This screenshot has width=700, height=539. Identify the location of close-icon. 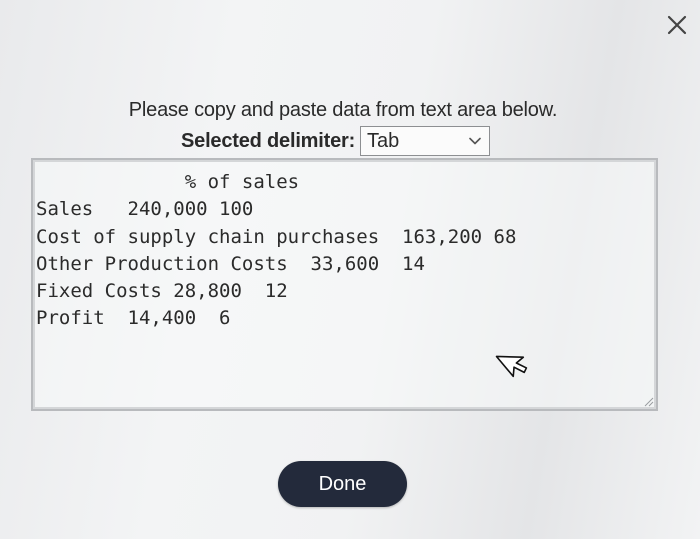
(677, 25).